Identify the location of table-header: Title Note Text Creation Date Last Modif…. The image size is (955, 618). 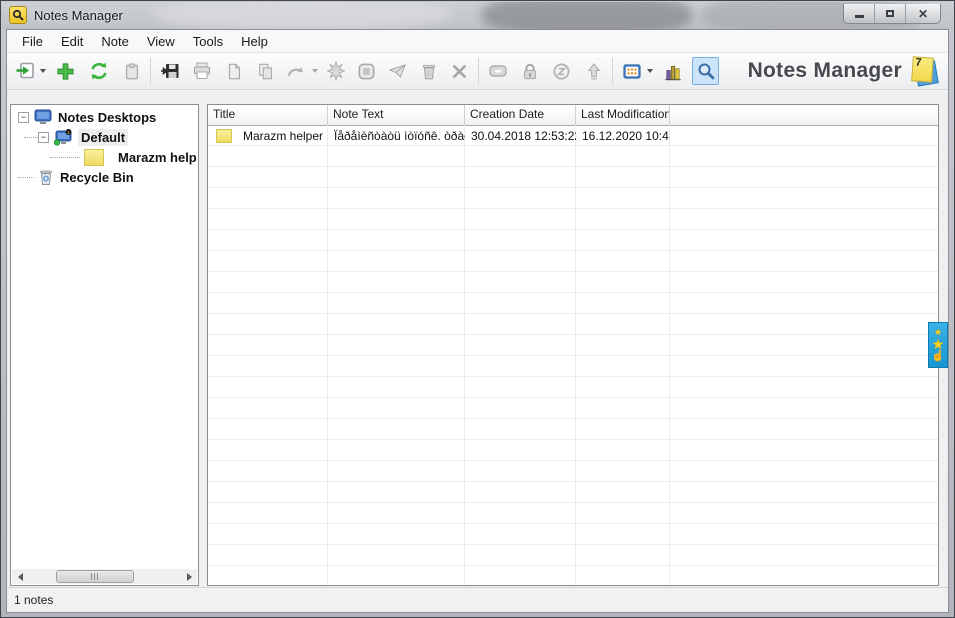
(573, 115).